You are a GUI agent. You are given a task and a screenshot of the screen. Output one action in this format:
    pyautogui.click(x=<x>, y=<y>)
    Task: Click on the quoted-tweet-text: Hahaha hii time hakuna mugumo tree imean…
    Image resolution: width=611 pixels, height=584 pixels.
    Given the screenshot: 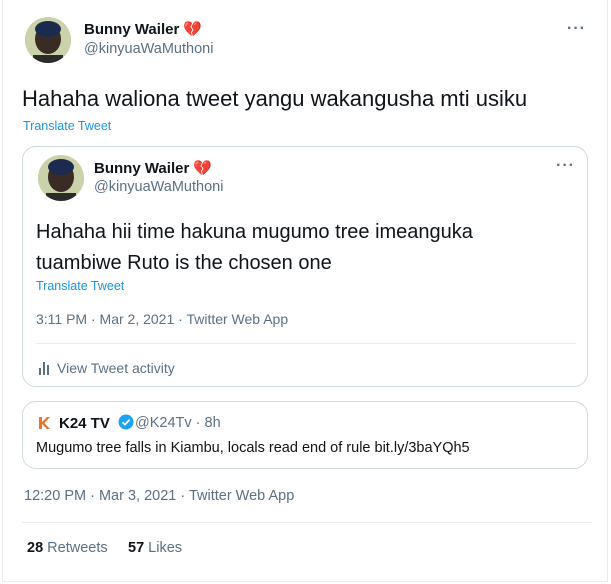 What is the action you would take?
    pyautogui.click(x=254, y=247)
    